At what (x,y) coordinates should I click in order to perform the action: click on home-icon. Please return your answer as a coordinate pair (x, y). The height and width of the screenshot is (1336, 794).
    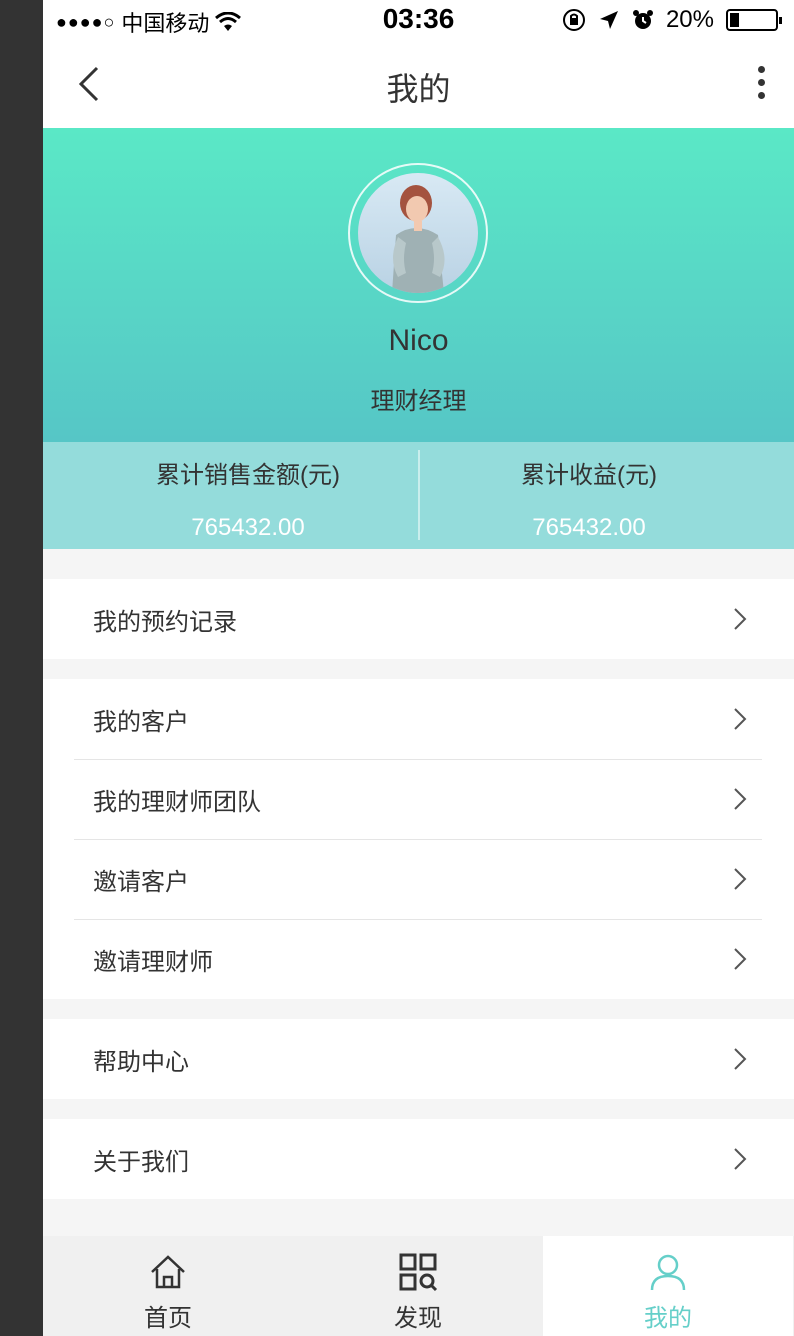
    Looking at the image, I should click on (168, 1272).